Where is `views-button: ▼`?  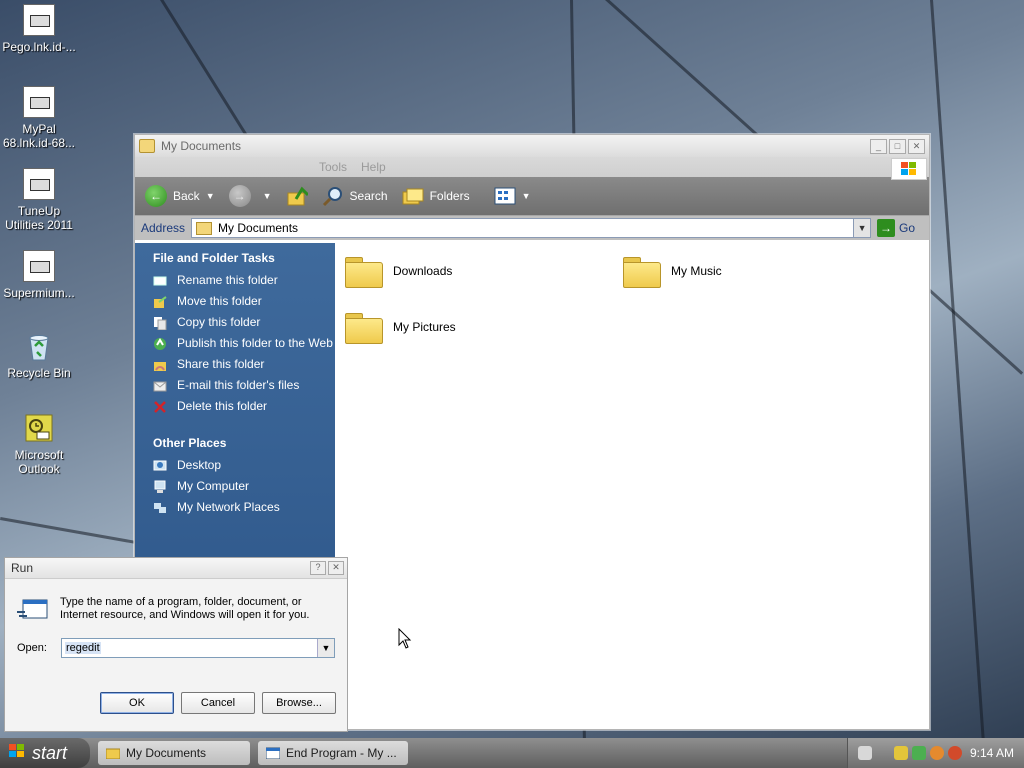 views-button: ▼ is located at coordinates (512, 196).